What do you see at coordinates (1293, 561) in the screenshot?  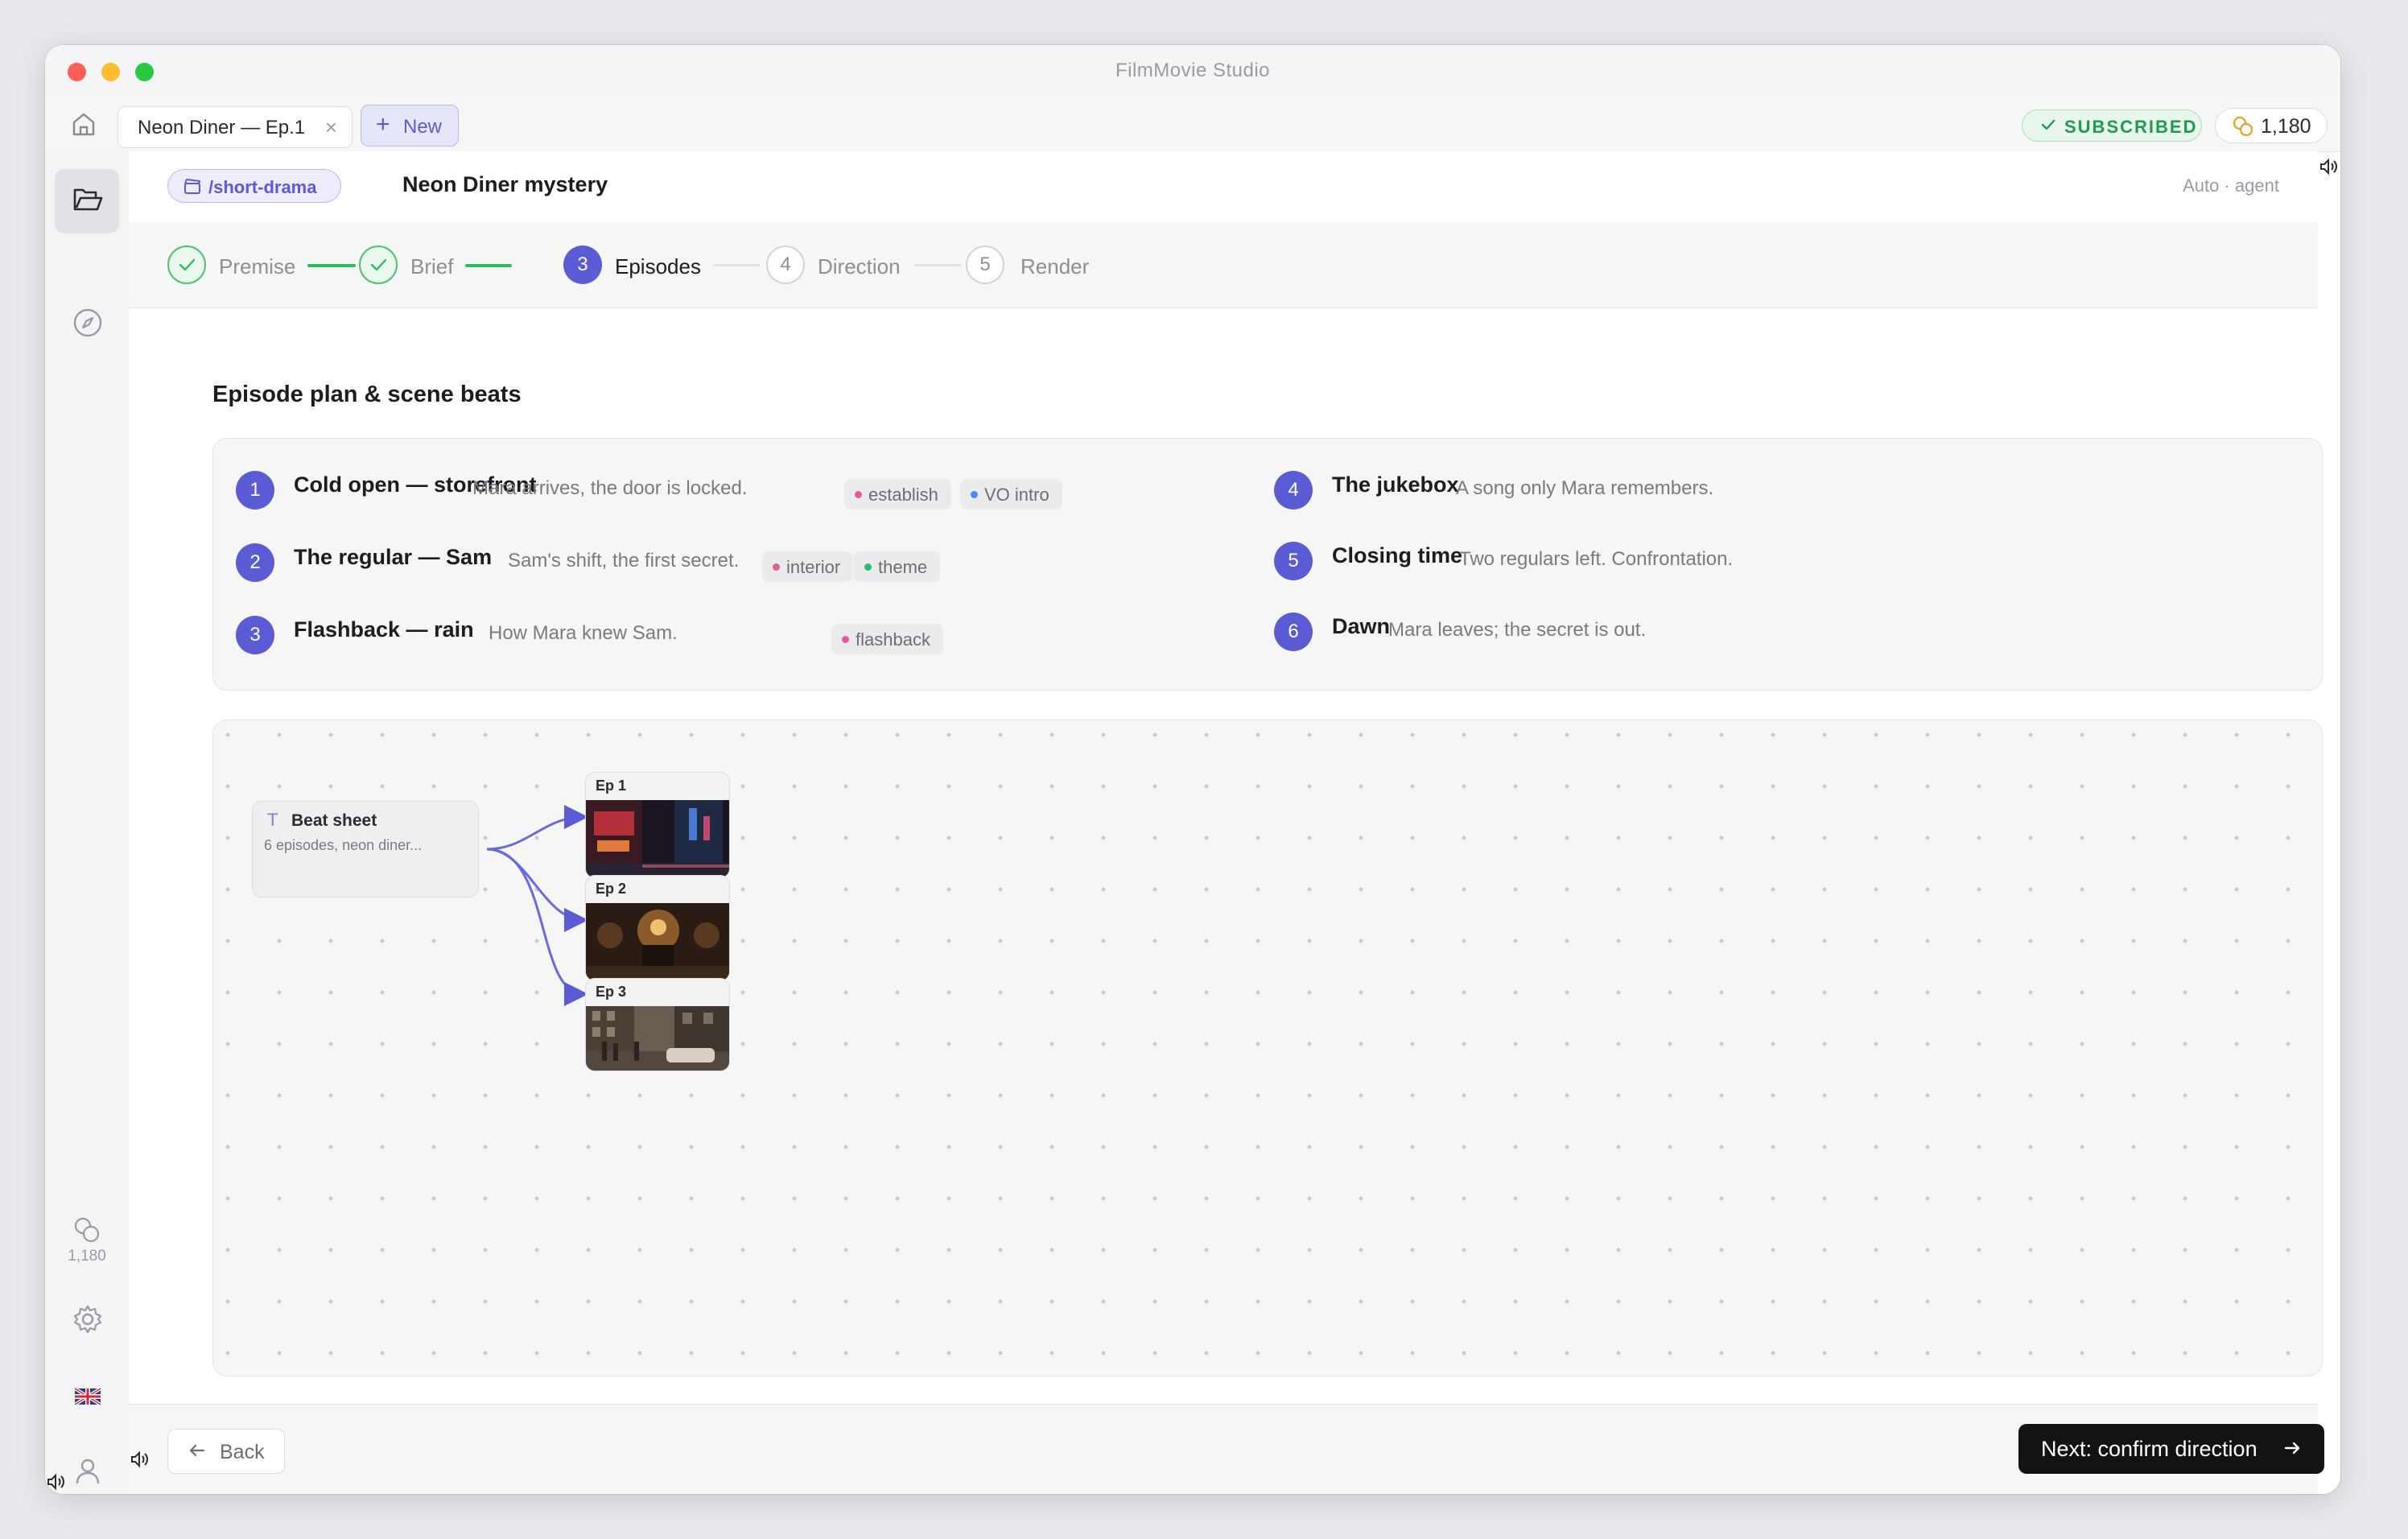 I see `beat-number: 5` at bounding box center [1293, 561].